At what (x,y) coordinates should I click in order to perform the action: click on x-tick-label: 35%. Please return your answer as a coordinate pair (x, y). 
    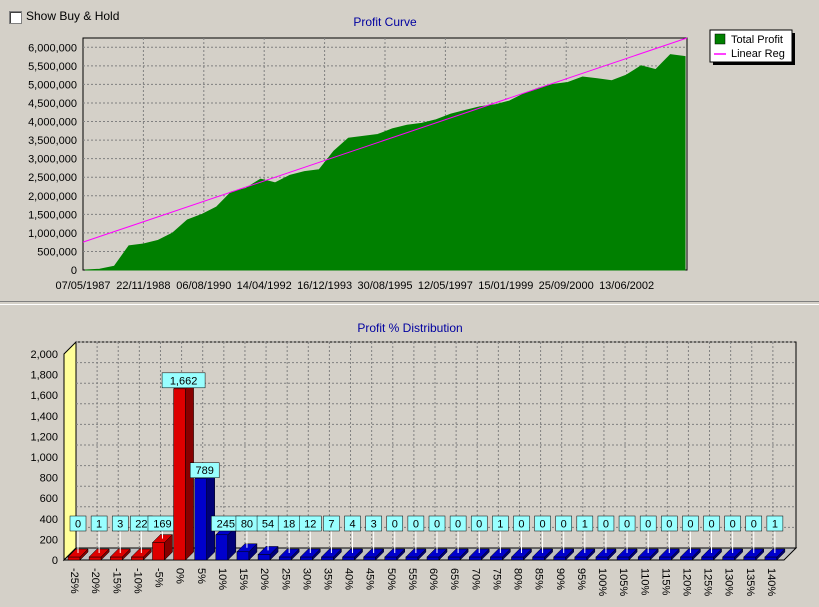
    Looking at the image, I should click on (328, 579).